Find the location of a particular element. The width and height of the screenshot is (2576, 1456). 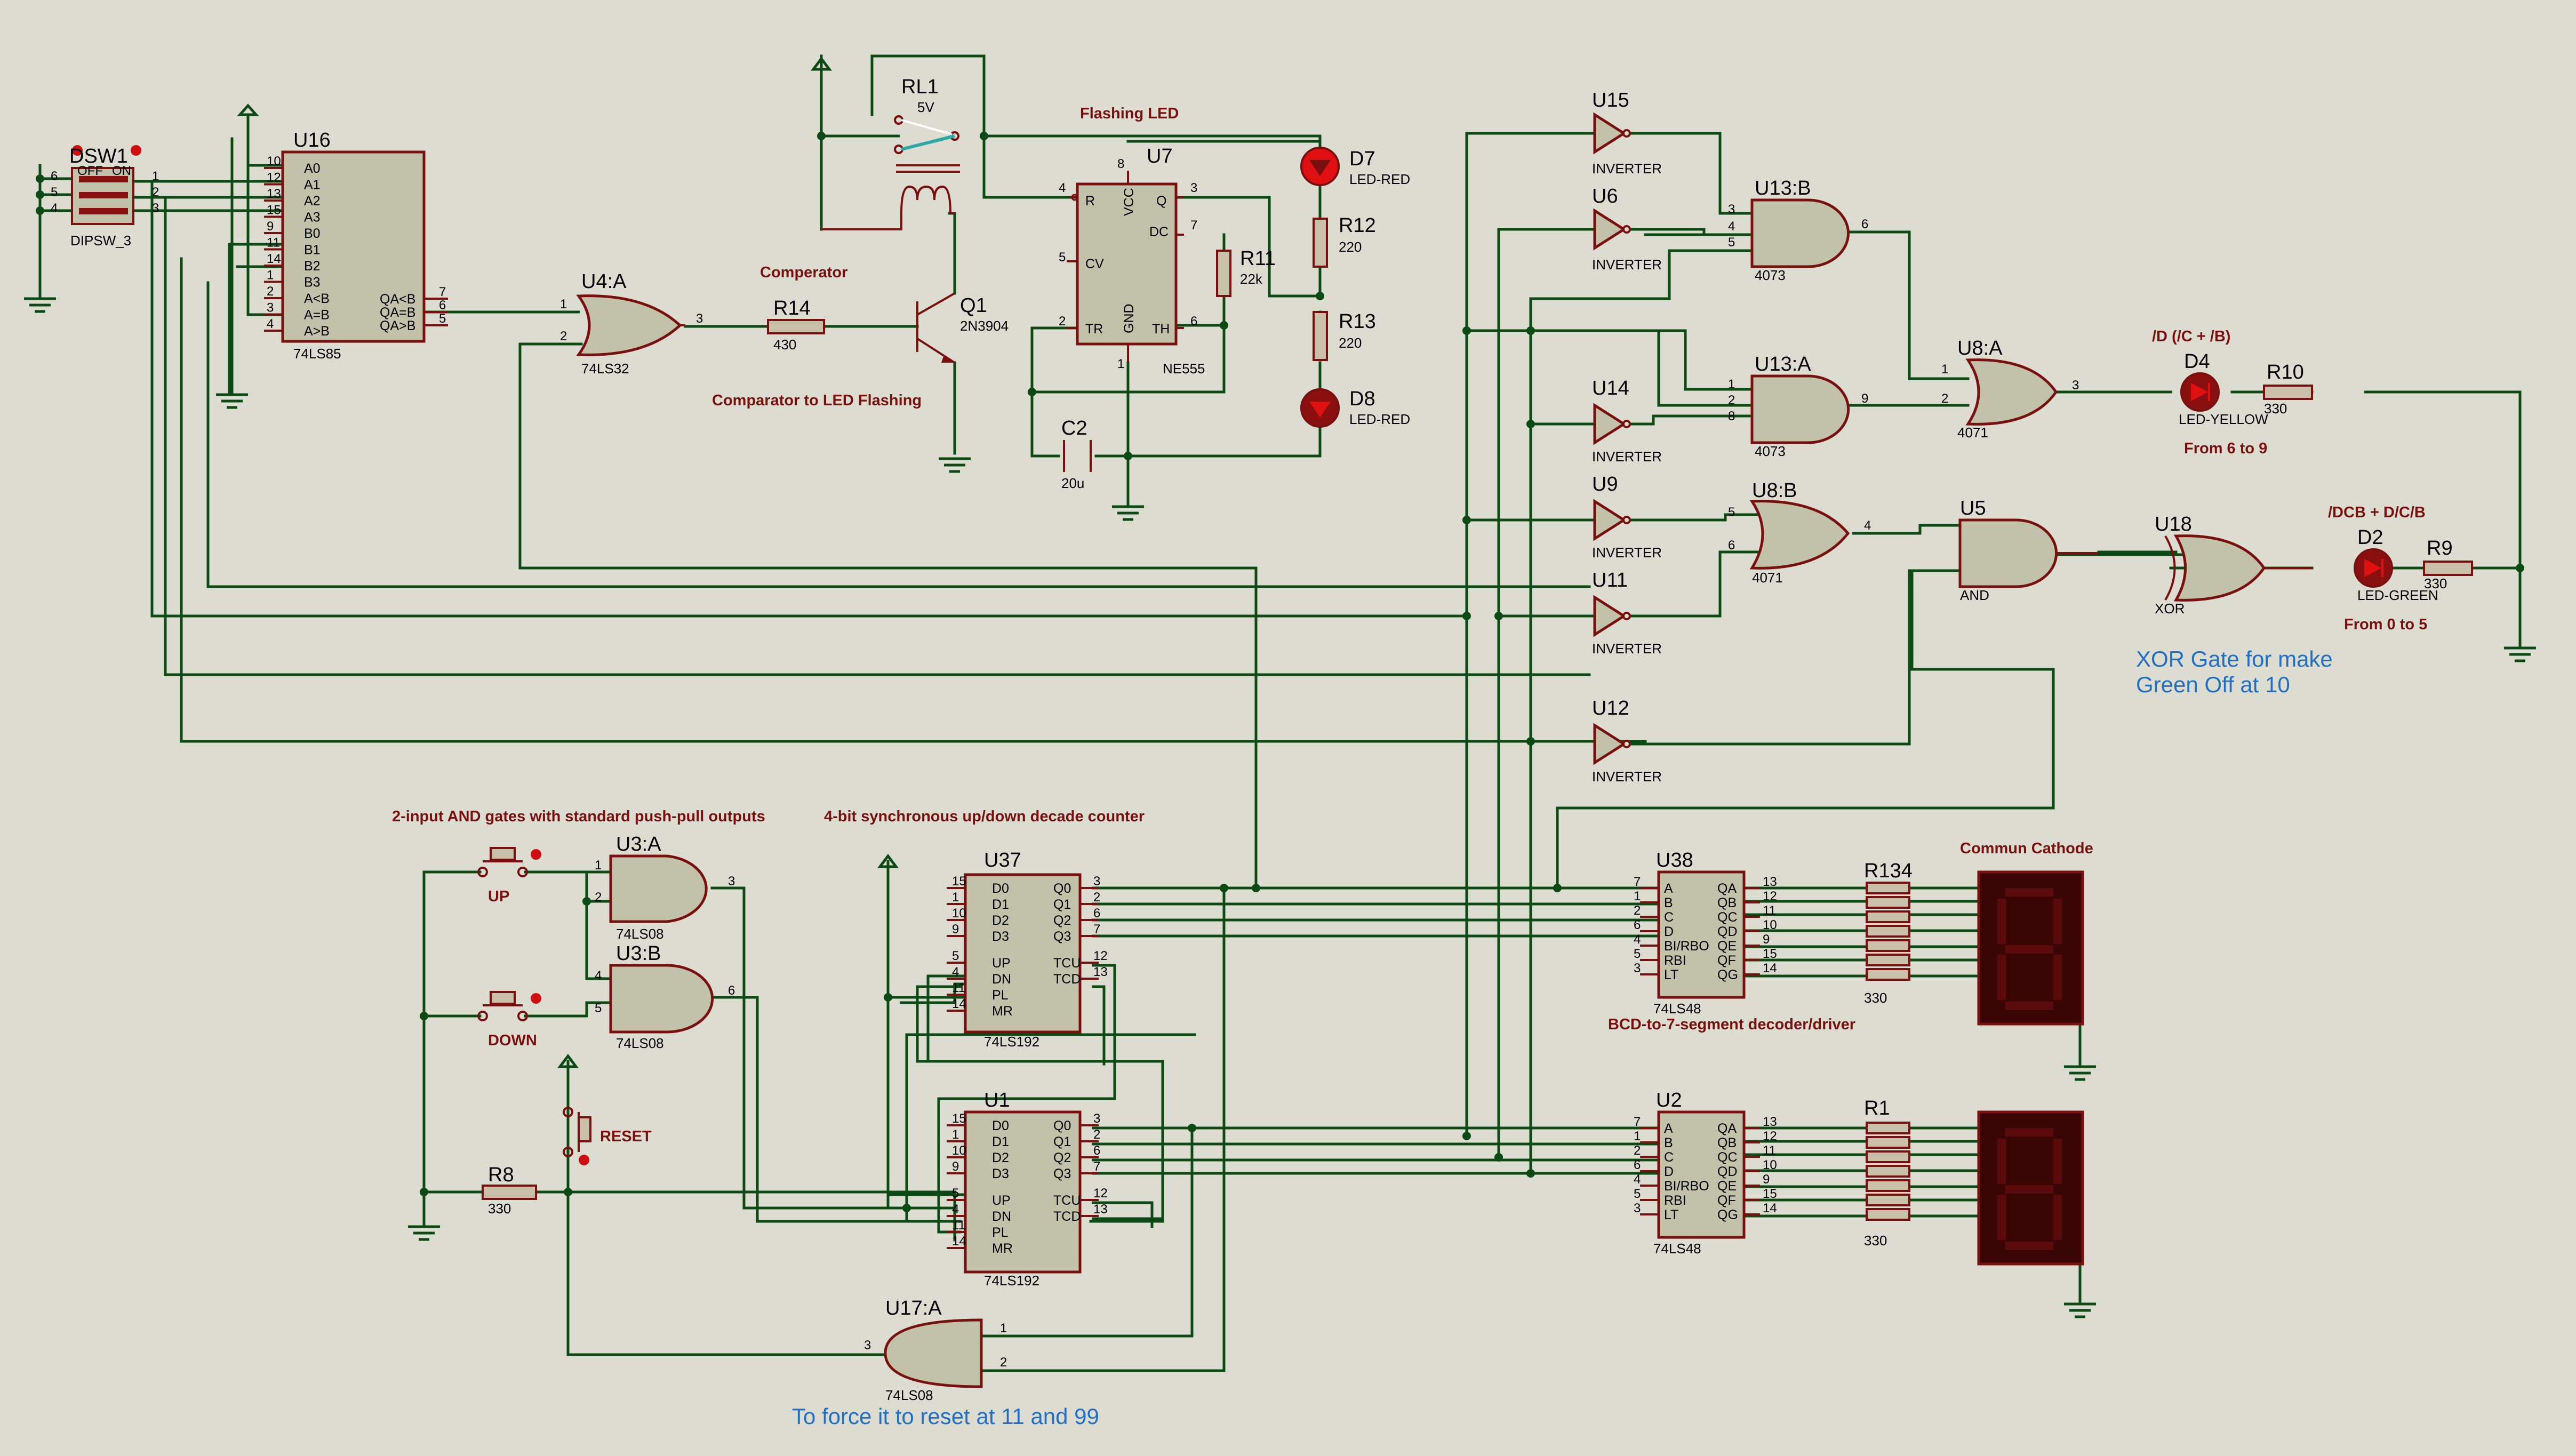

transistor-q1: Q1 2N3904 is located at coordinates (962, 328).